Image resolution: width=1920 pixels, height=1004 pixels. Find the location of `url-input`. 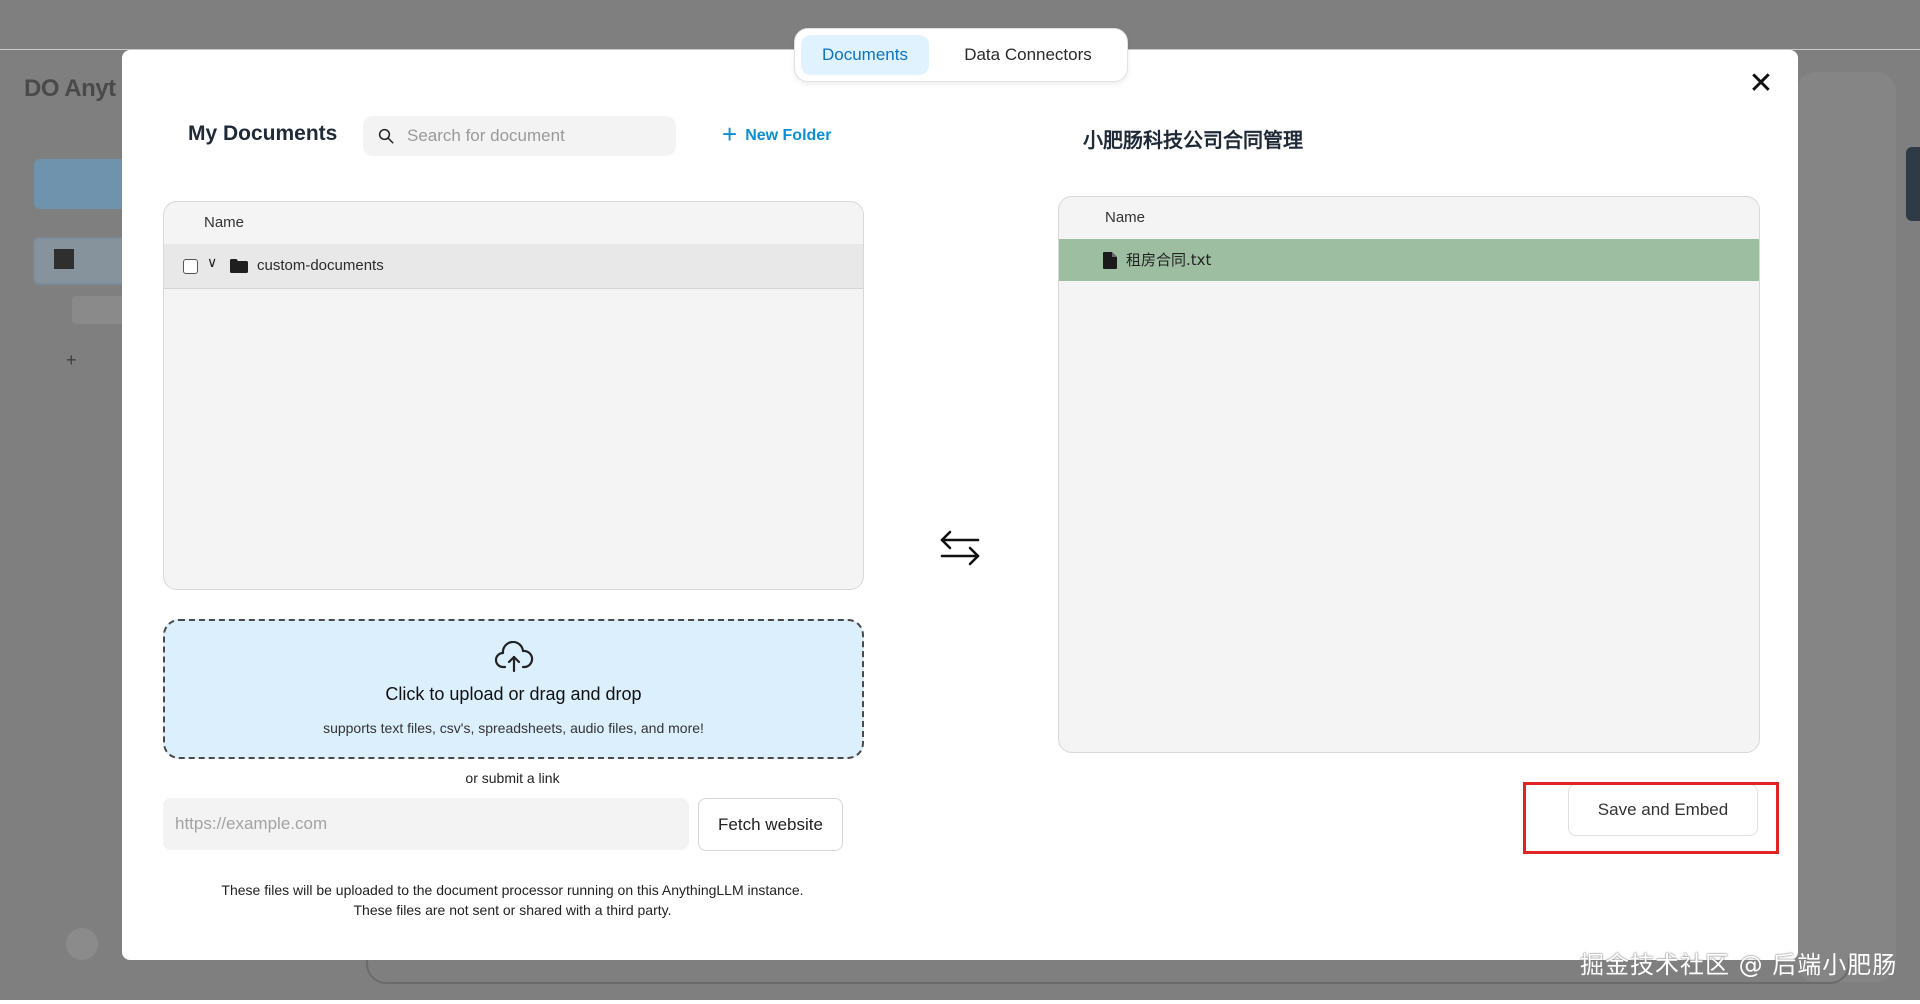

url-input is located at coordinates (426, 824).